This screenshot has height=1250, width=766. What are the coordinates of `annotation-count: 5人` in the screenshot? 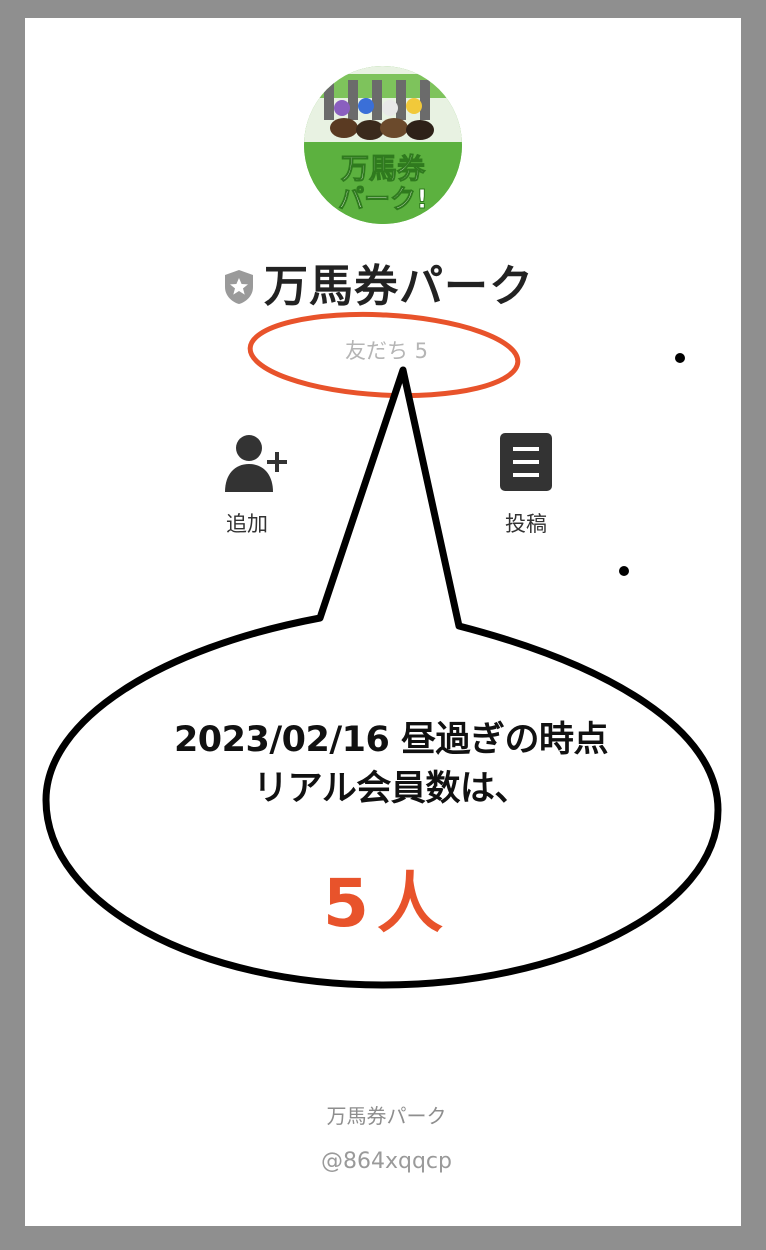 It's located at (387, 903).